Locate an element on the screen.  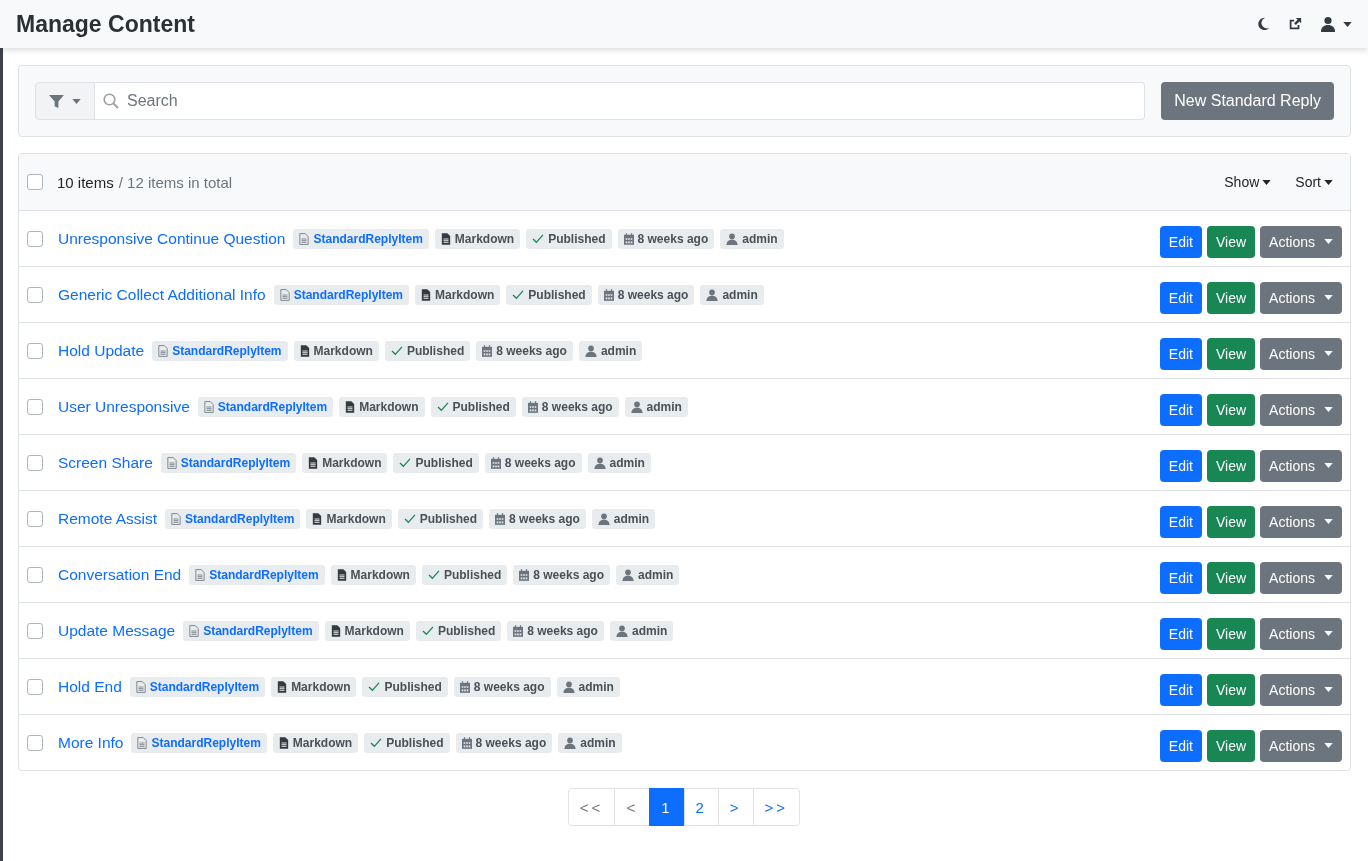
select-all-checkbox is located at coordinates (35, 182).